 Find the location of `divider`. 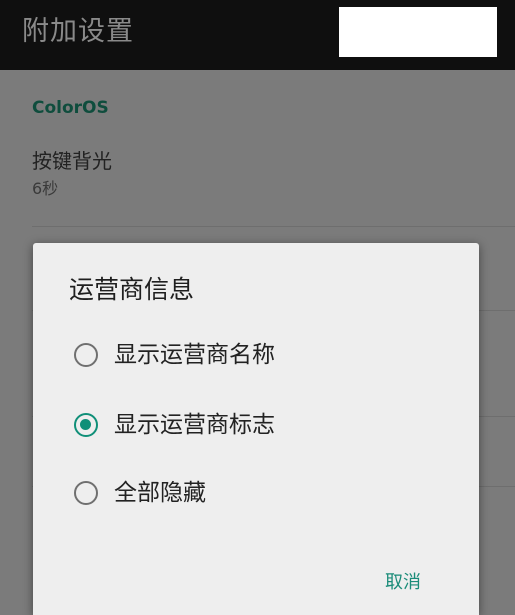

divider is located at coordinates (273, 226).